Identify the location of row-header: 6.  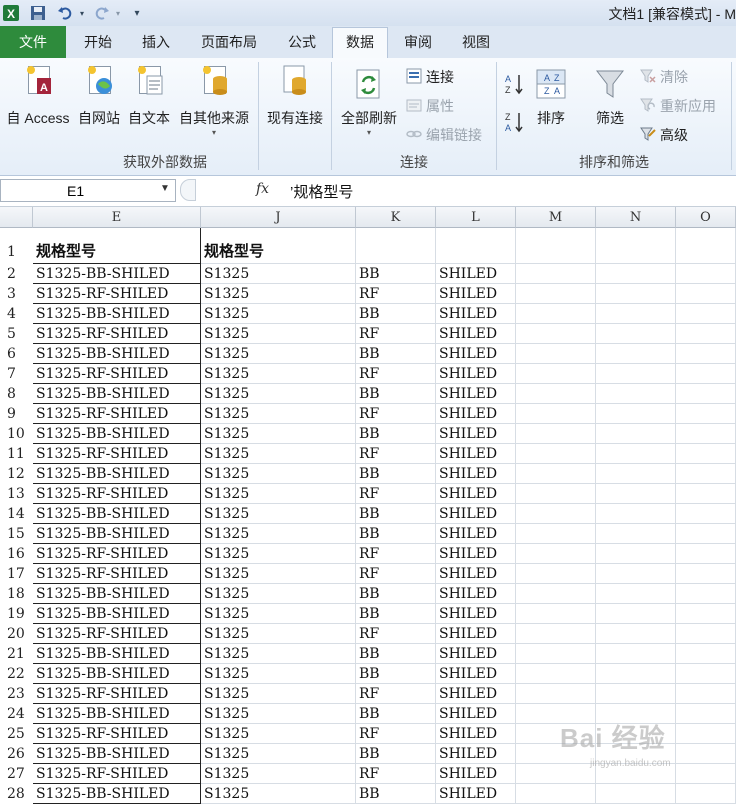
(16, 354).